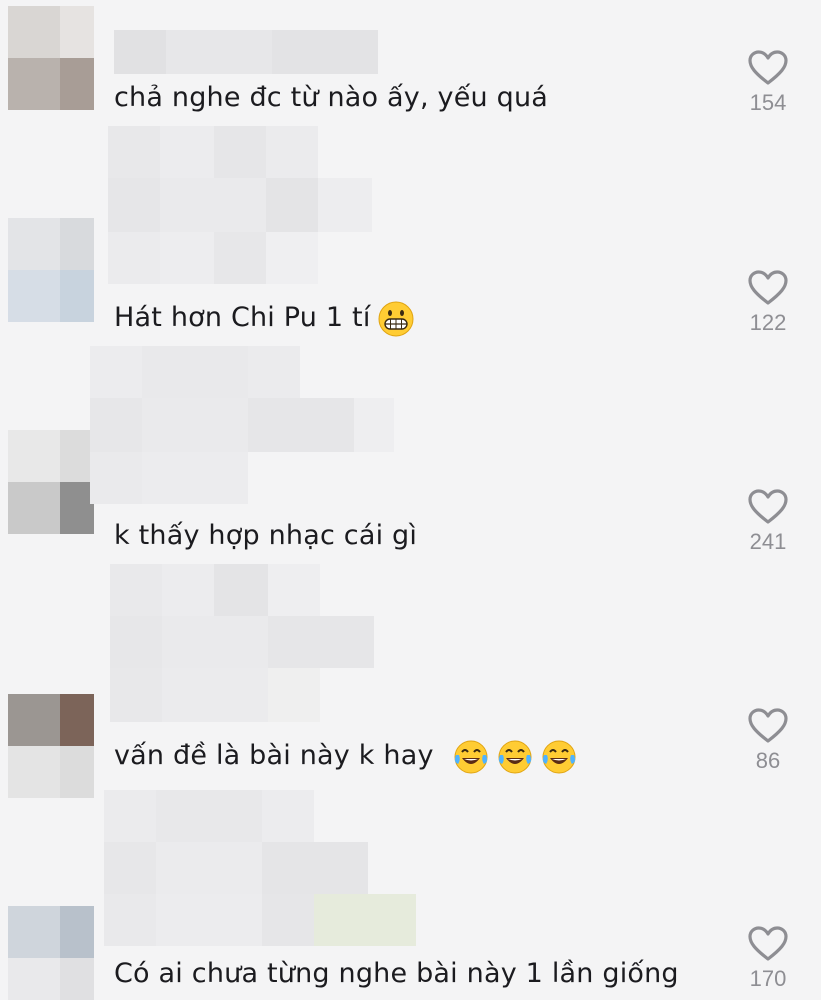 The image size is (821, 1000). What do you see at coordinates (266, 535) in the screenshot?
I see `comment-text: k thấy hợp nhạc cái gì` at bounding box center [266, 535].